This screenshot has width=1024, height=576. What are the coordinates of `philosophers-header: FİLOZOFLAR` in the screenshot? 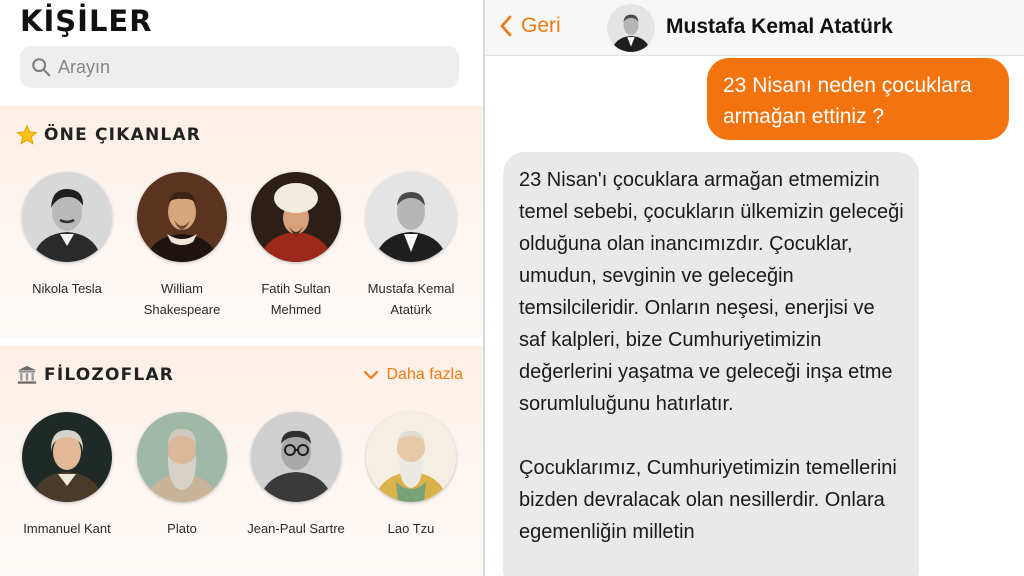 It's located at (95, 375).